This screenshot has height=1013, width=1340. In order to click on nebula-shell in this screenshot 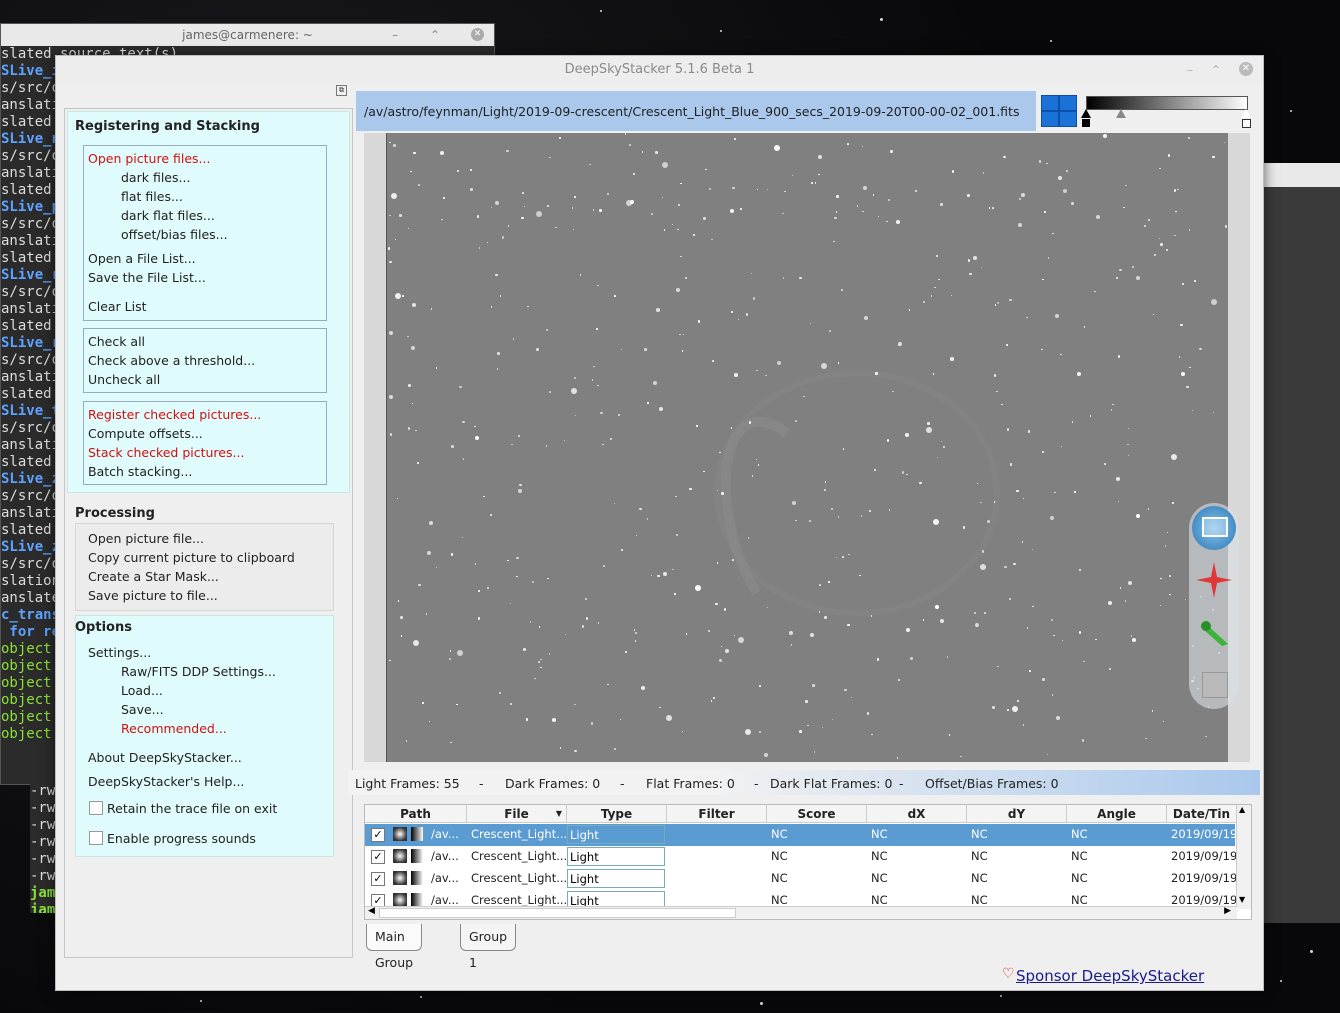, I will do `click(857, 493)`.